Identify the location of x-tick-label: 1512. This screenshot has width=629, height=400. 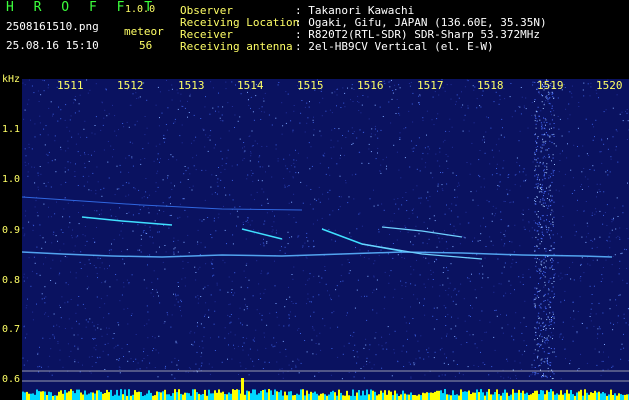
(130, 85).